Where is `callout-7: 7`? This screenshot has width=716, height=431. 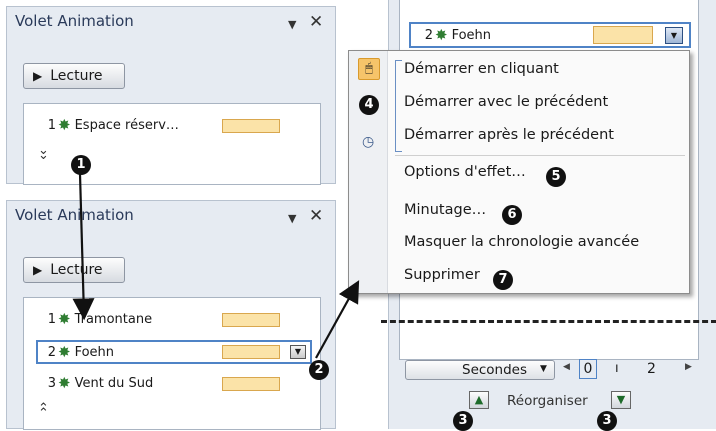 callout-7: 7 is located at coordinates (503, 280).